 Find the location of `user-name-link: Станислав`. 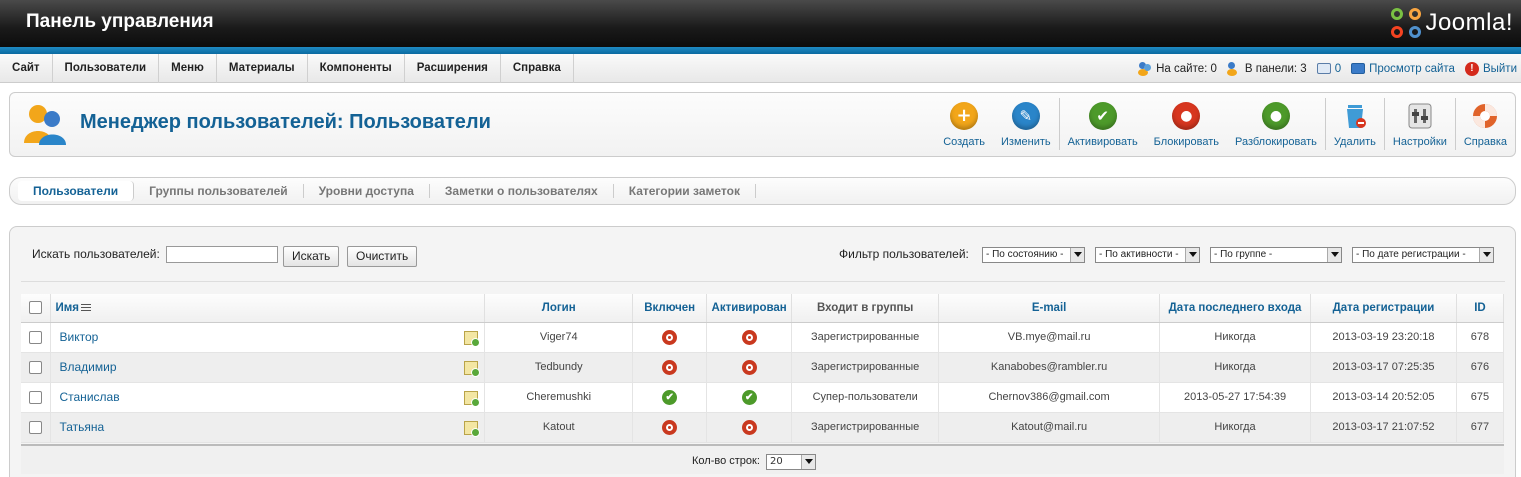

user-name-link: Станислав is located at coordinates (89, 397).